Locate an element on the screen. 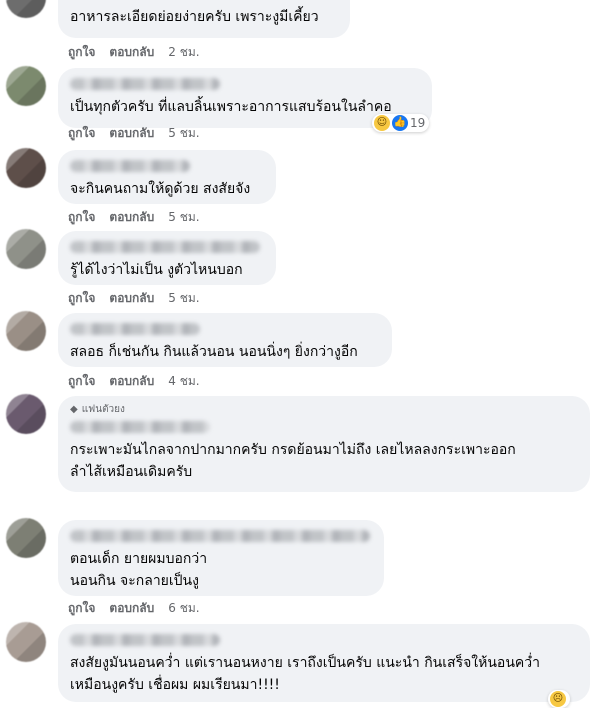 The width and height of the screenshot is (600, 708). reaction-summary: ☺ 👍 19 is located at coordinates (401, 123).